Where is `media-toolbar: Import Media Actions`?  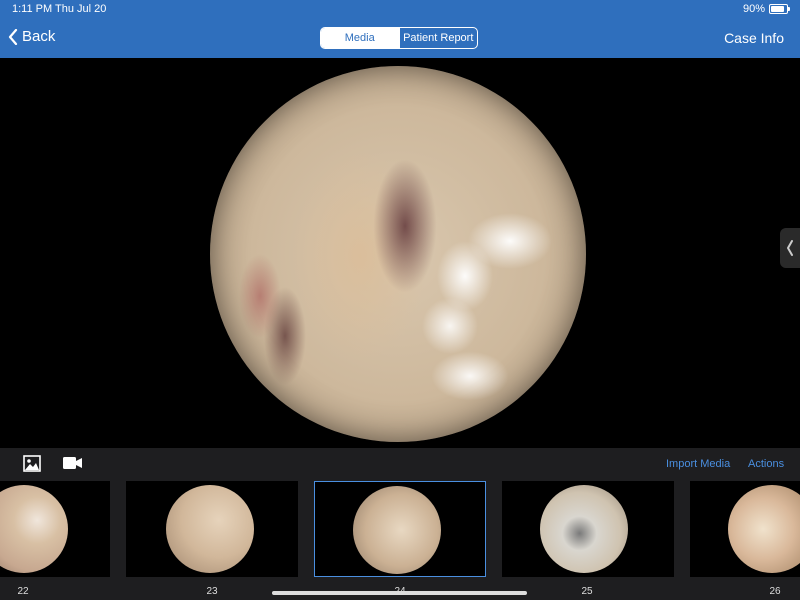
media-toolbar: Import Media Actions is located at coordinates (400, 464).